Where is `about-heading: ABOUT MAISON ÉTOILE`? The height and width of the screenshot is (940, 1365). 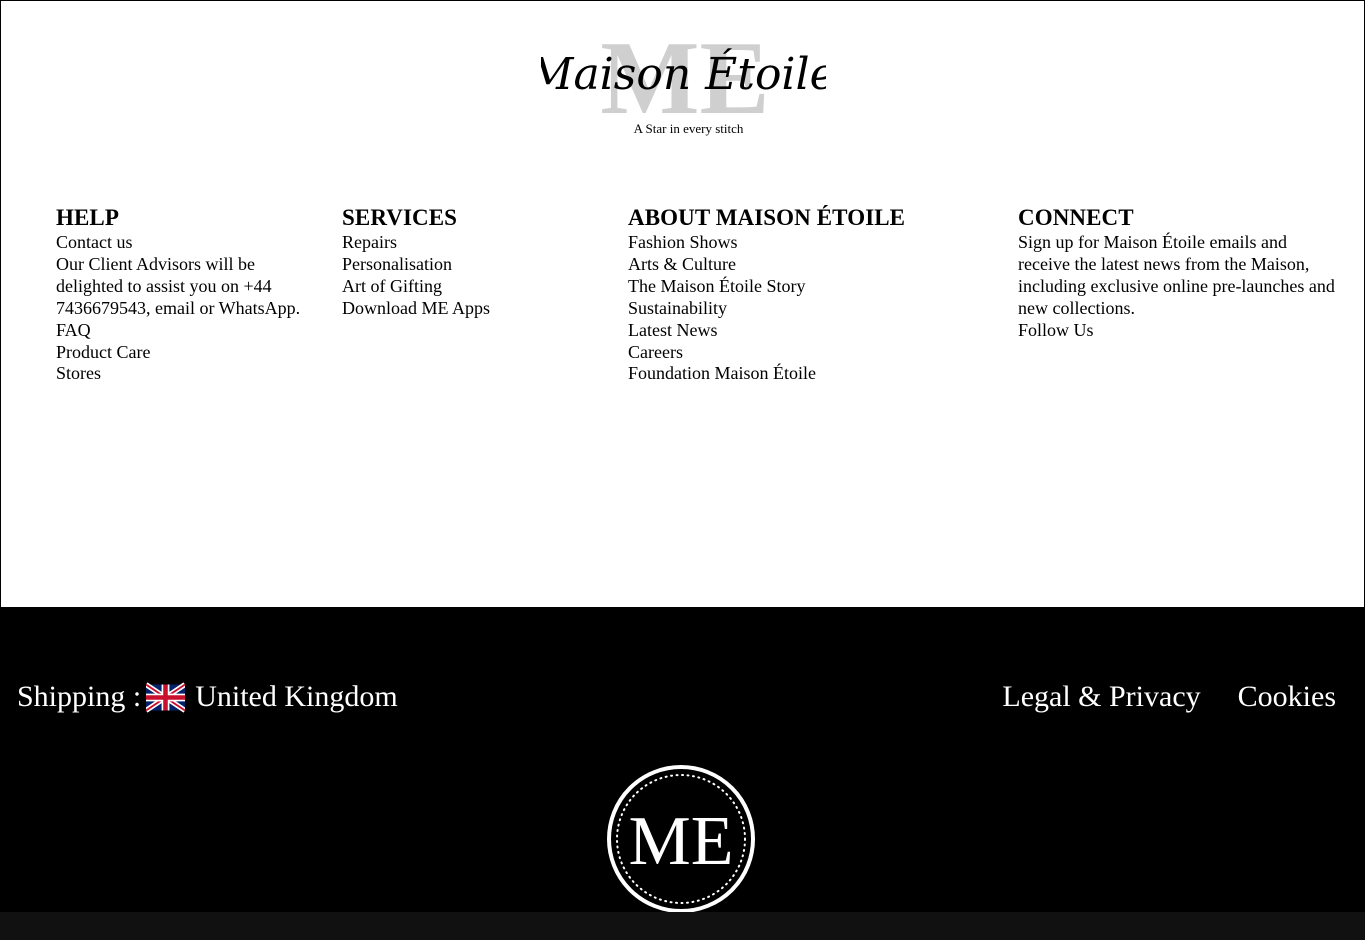 about-heading: ABOUT MAISON ÉTOILE is located at coordinates (767, 217).